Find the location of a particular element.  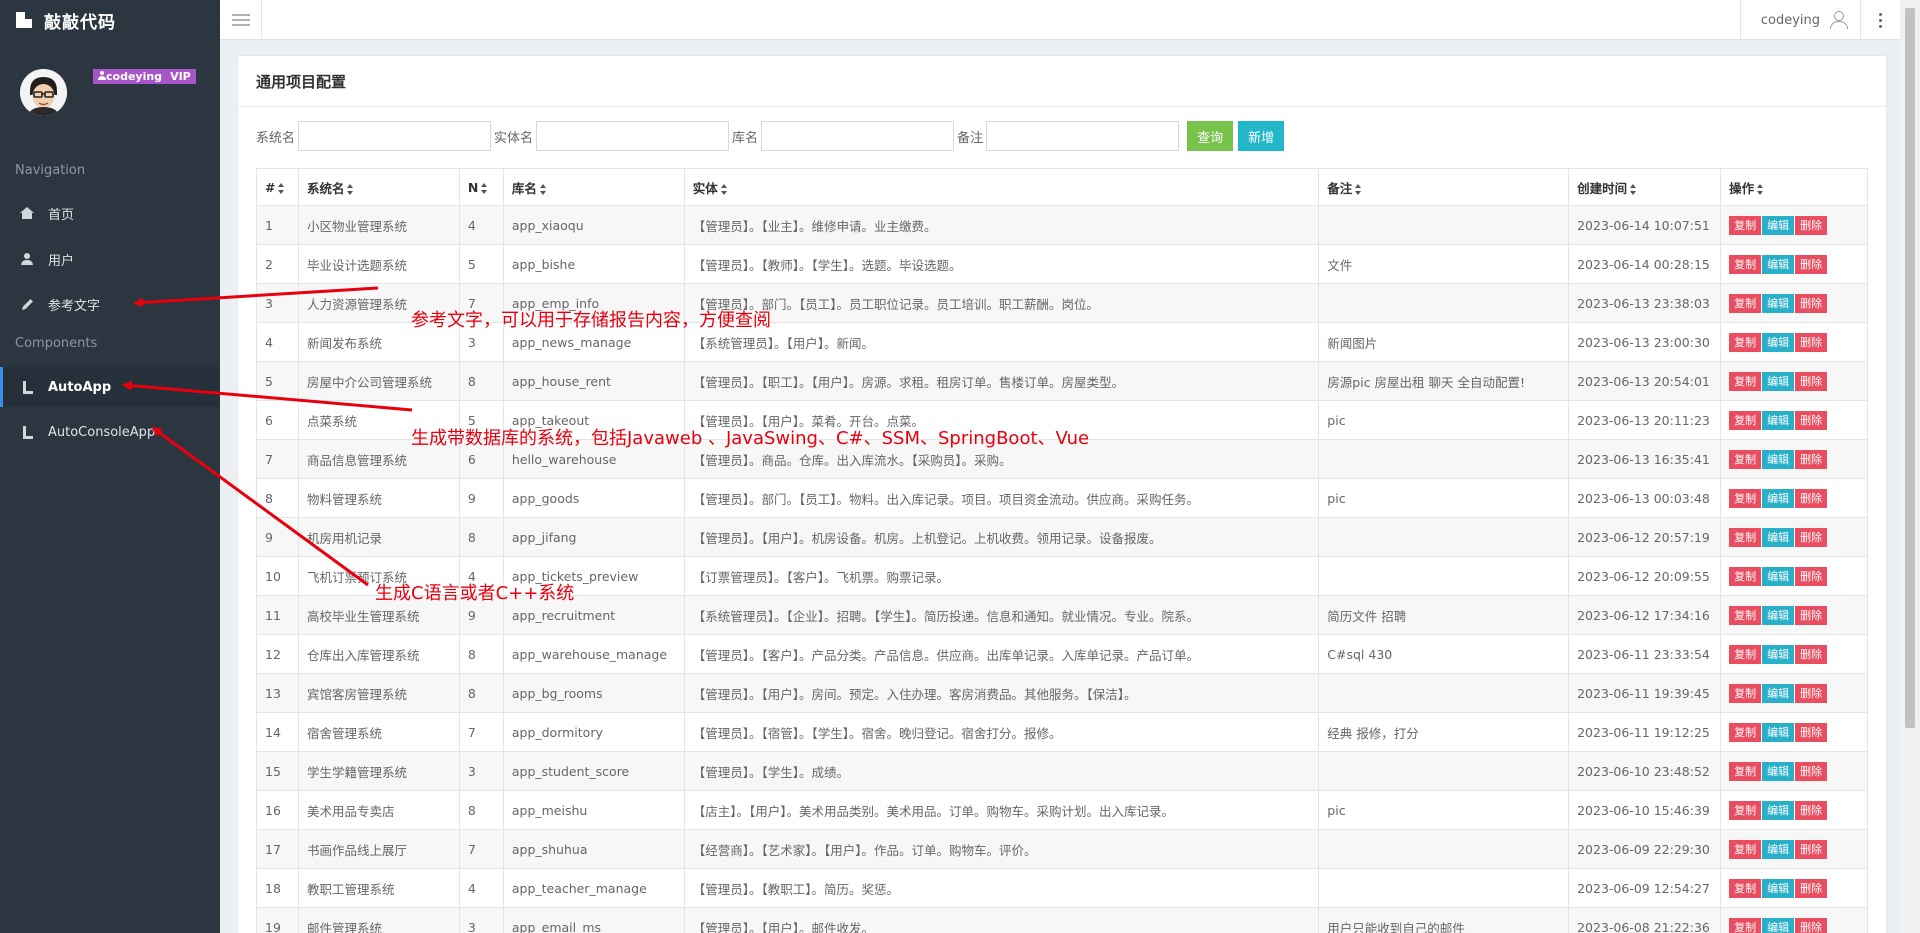

sidebar-item-user: 用户 is located at coordinates (110, 259).